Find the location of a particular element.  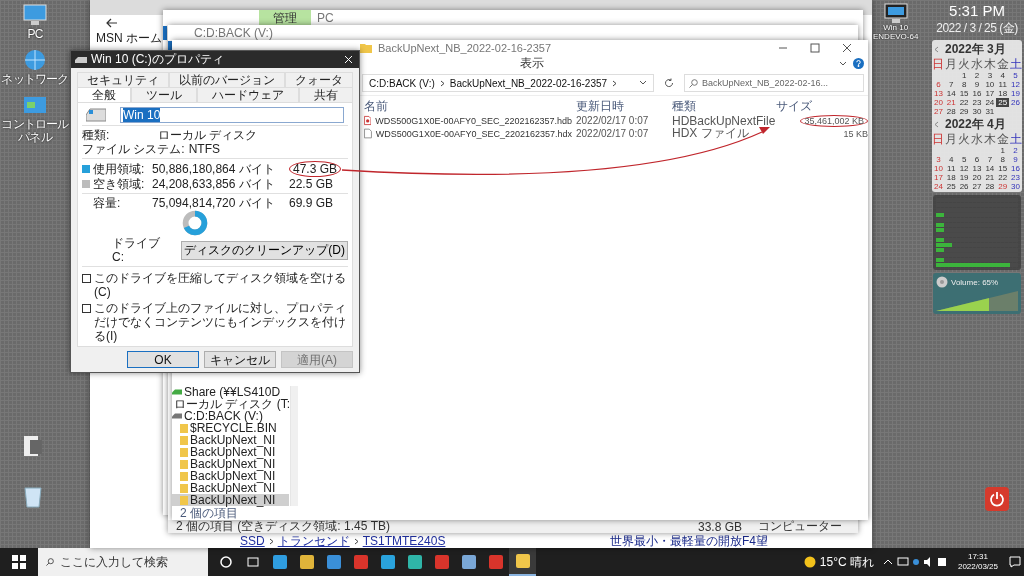

weather-text: 15°C 晴れ is located at coordinates (846, 562).